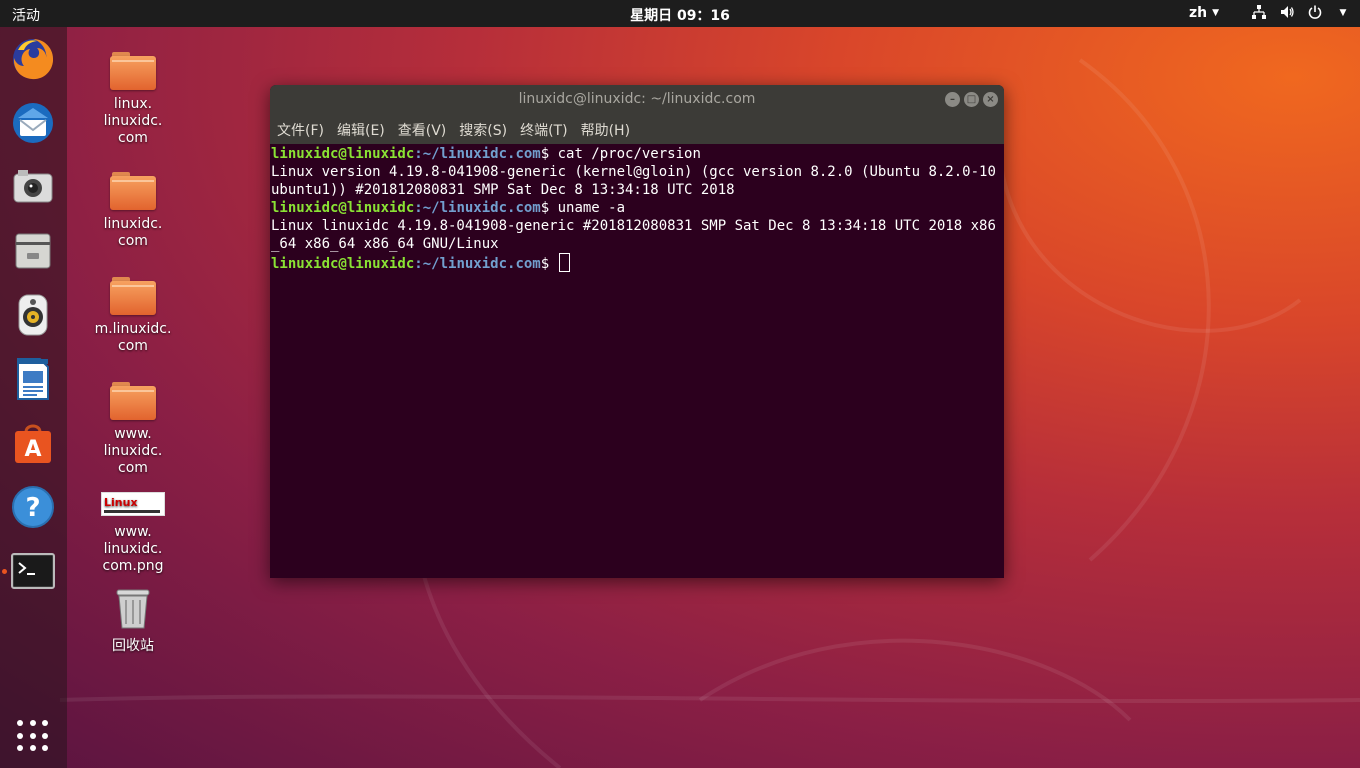 The height and width of the screenshot is (768, 1360). I want to click on dock-help: ?, so click(33, 507).